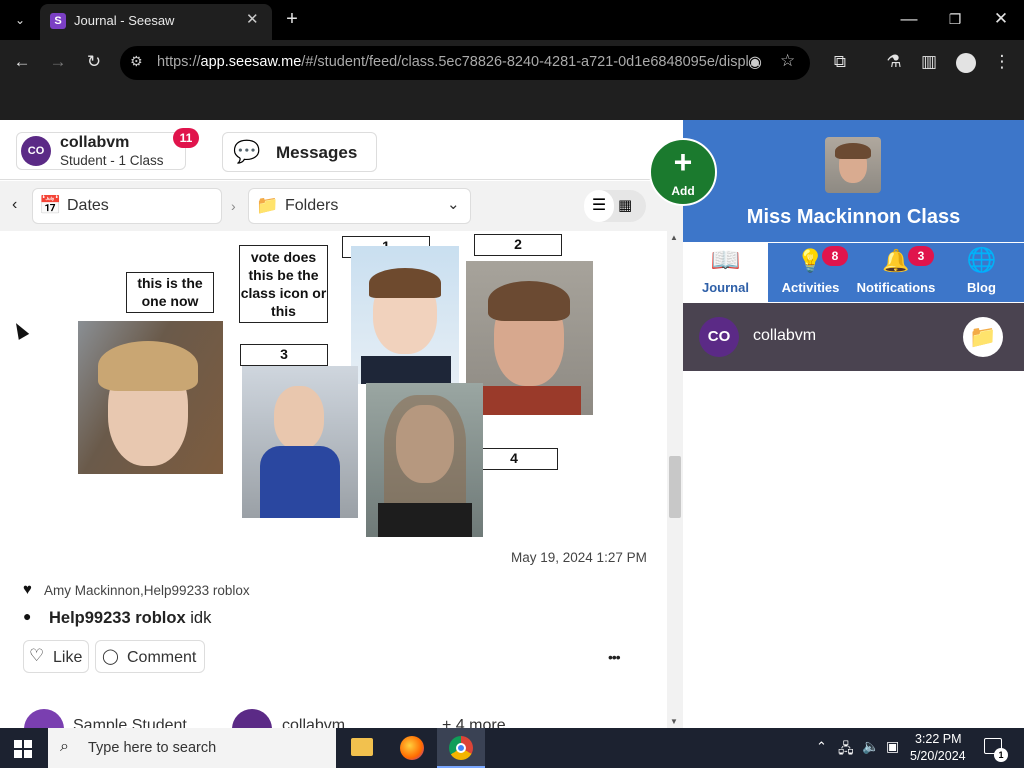 Image resolution: width=1024 pixels, height=768 pixels. Describe the element at coordinates (68, 657) in the screenshot. I see `like-label: Like` at that location.